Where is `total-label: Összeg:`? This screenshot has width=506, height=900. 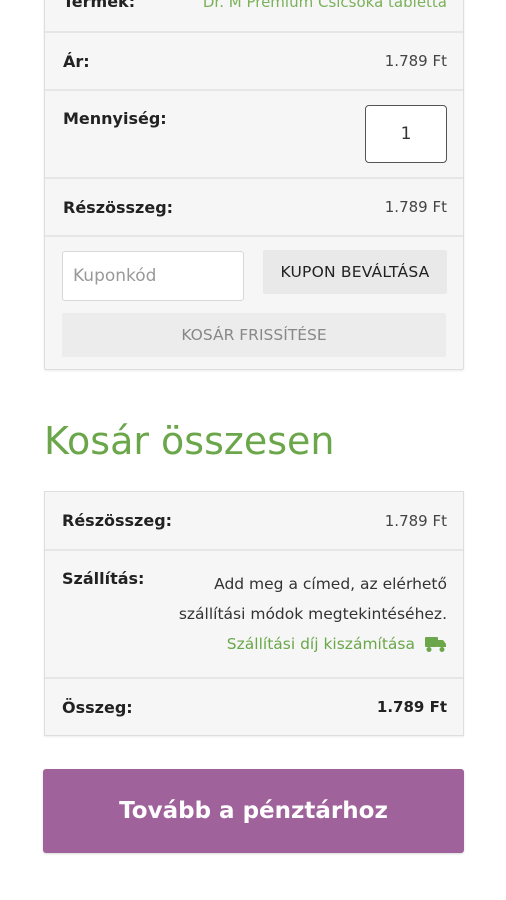 total-label: Összeg: is located at coordinates (97, 707).